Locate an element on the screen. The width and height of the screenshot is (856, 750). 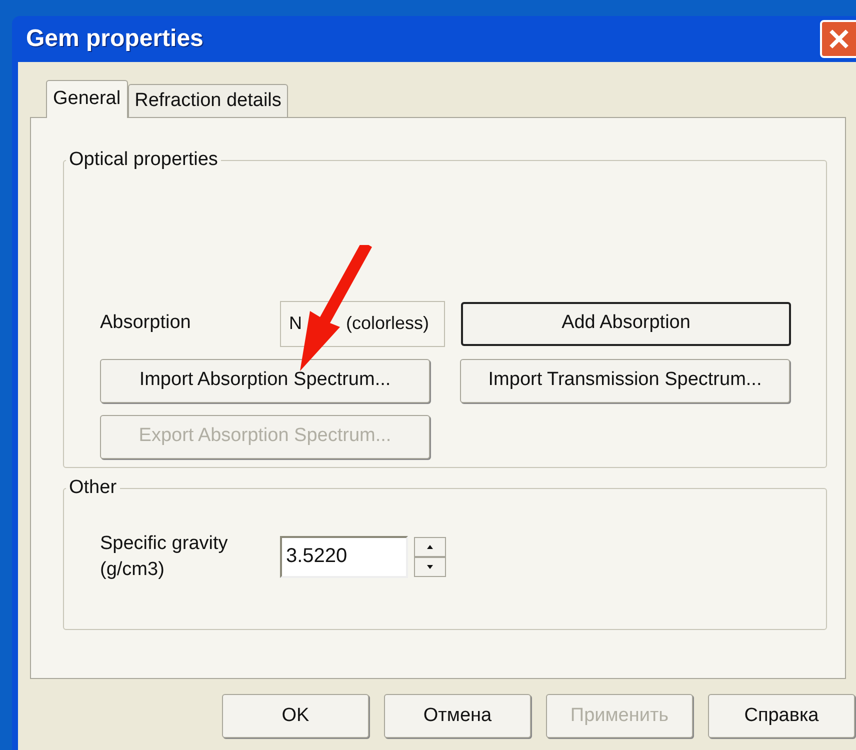
group-title: Other is located at coordinates (93, 488).